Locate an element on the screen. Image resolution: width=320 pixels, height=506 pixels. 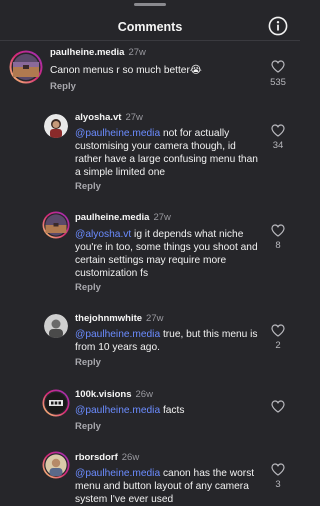
header-divider is located at coordinates (150, 40).